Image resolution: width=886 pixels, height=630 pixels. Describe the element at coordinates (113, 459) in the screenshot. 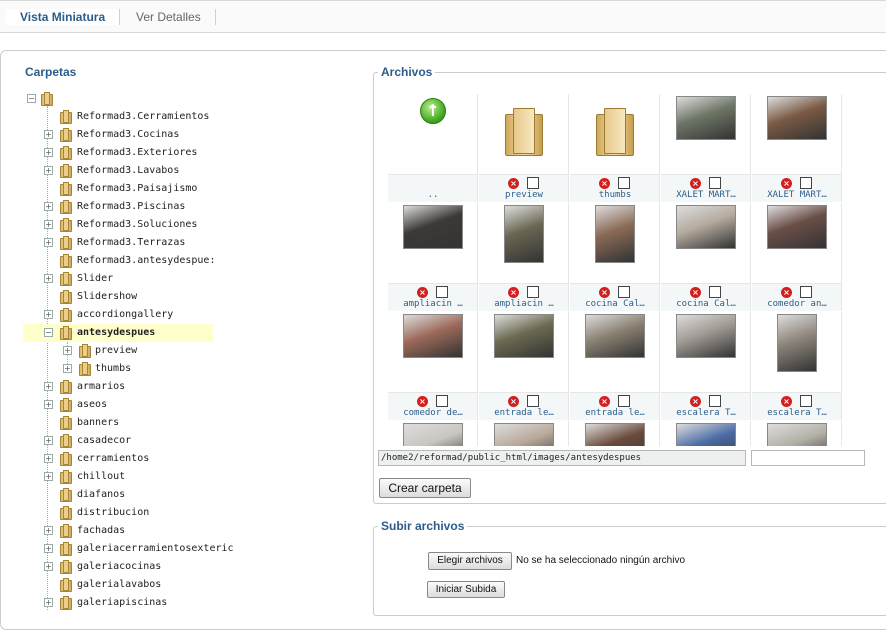

I see `tree-item-label: cerramientos` at that location.